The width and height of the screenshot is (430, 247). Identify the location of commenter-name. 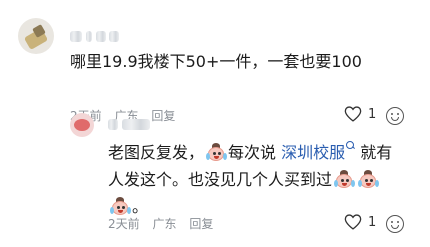
(95, 37).